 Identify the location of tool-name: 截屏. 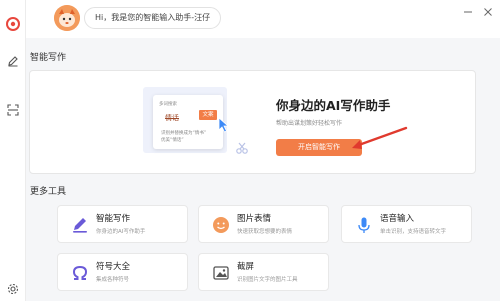
(246, 267).